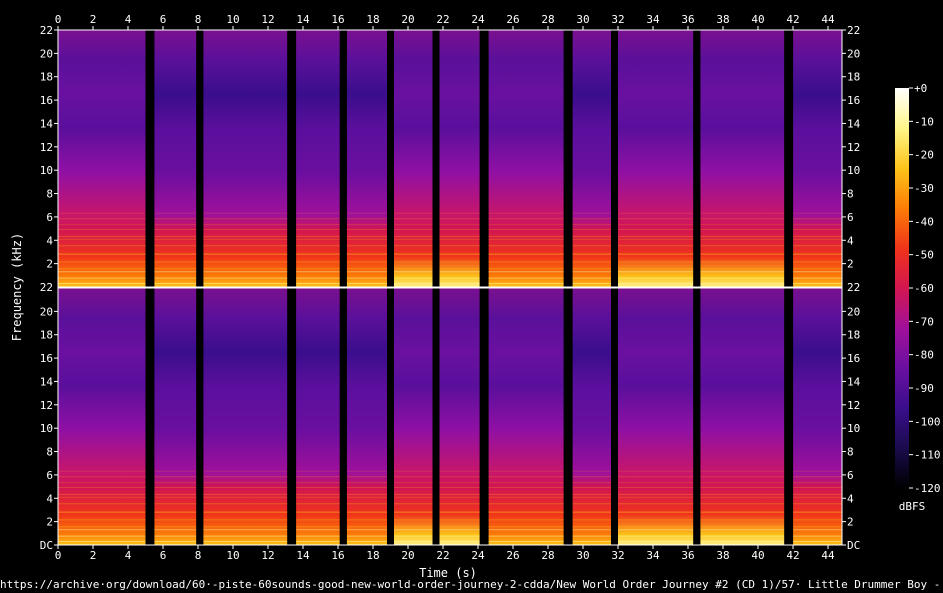  Describe the element at coordinates (853, 358) in the screenshot. I see `y-tick-label-right: 16` at that location.